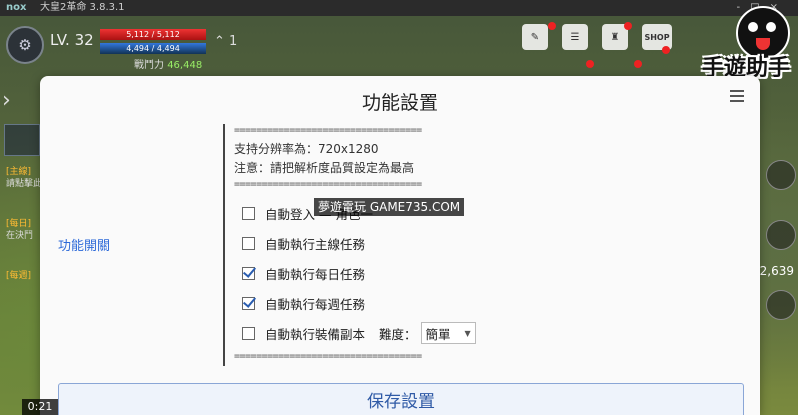  Describe the element at coordinates (315, 334) in the screenshot. I see `option-label: 自動執行裝備副本` at that location.